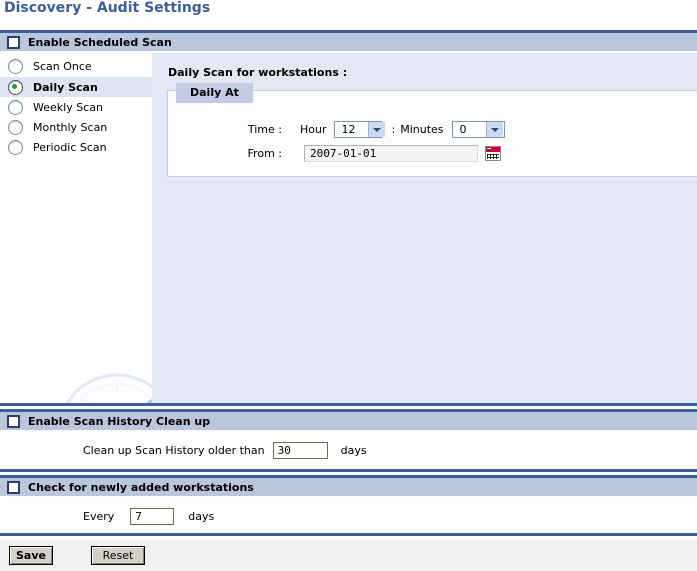 Image resolution: width=697 pixels, height=571 pixels. I want to click on newly-added-body: Every days, so click(348, 516).